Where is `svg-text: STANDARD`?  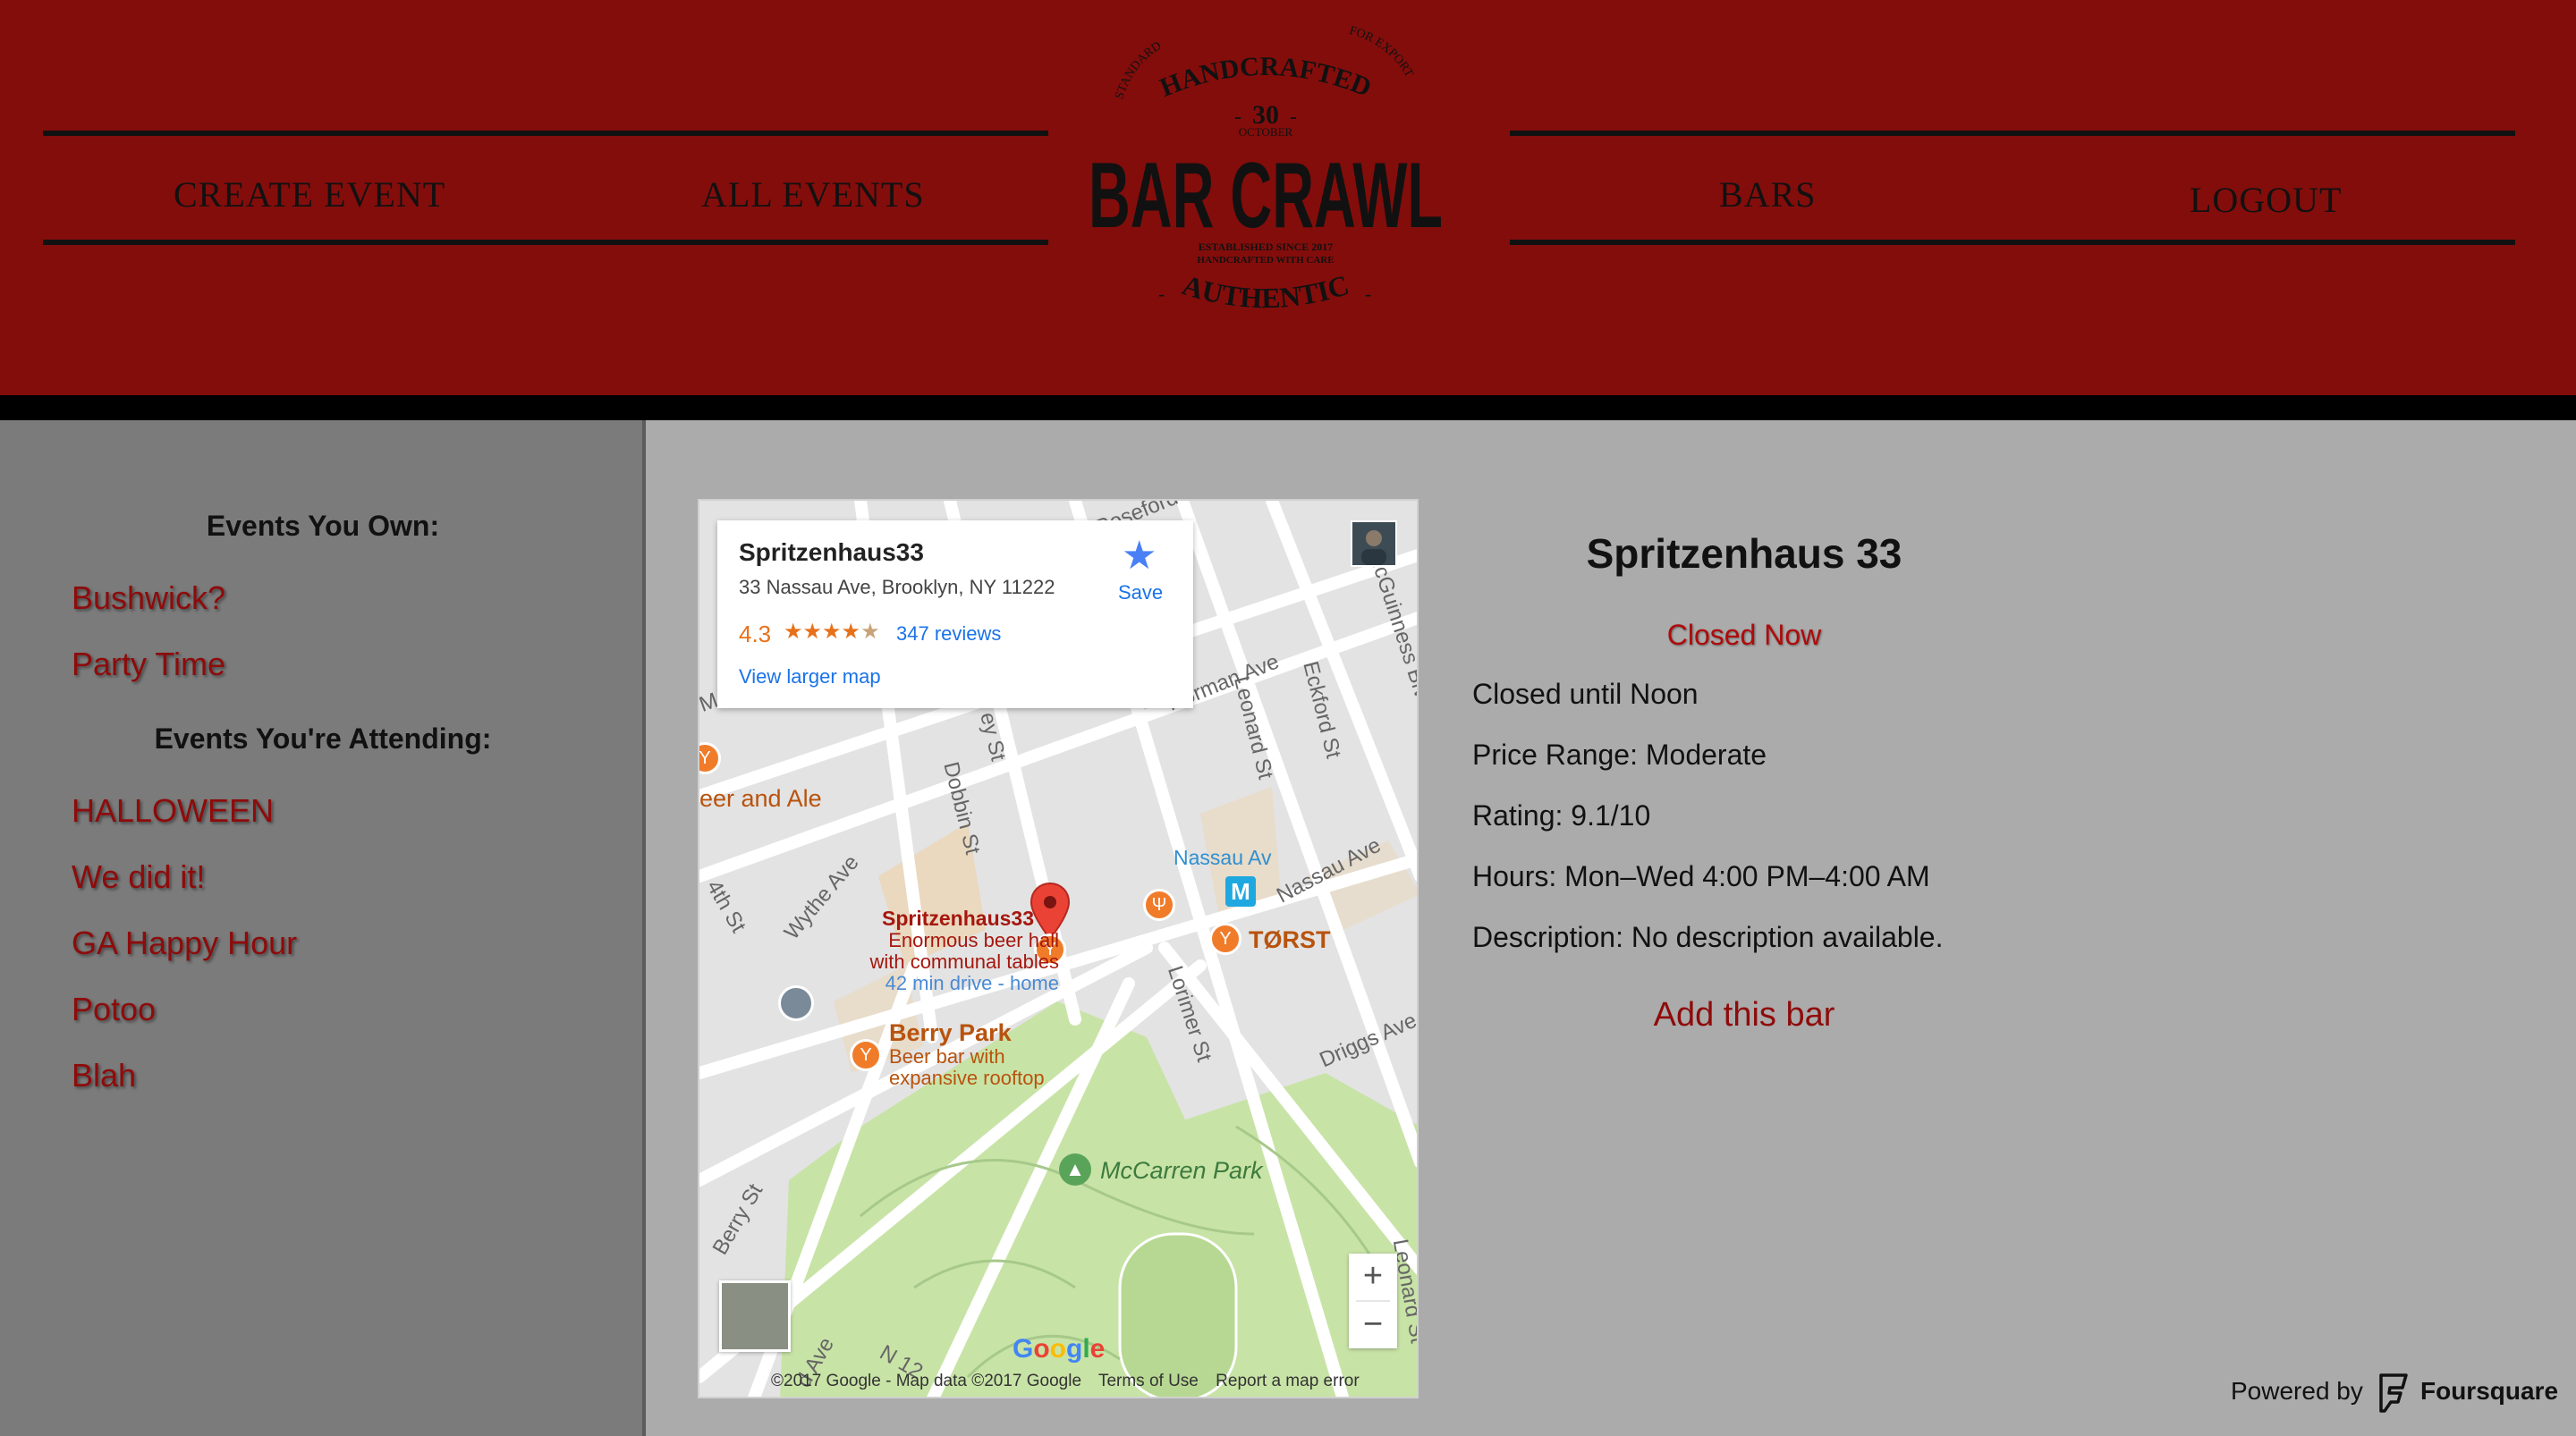
svg-text: STANDARD is located at coordinates (1138, 70).